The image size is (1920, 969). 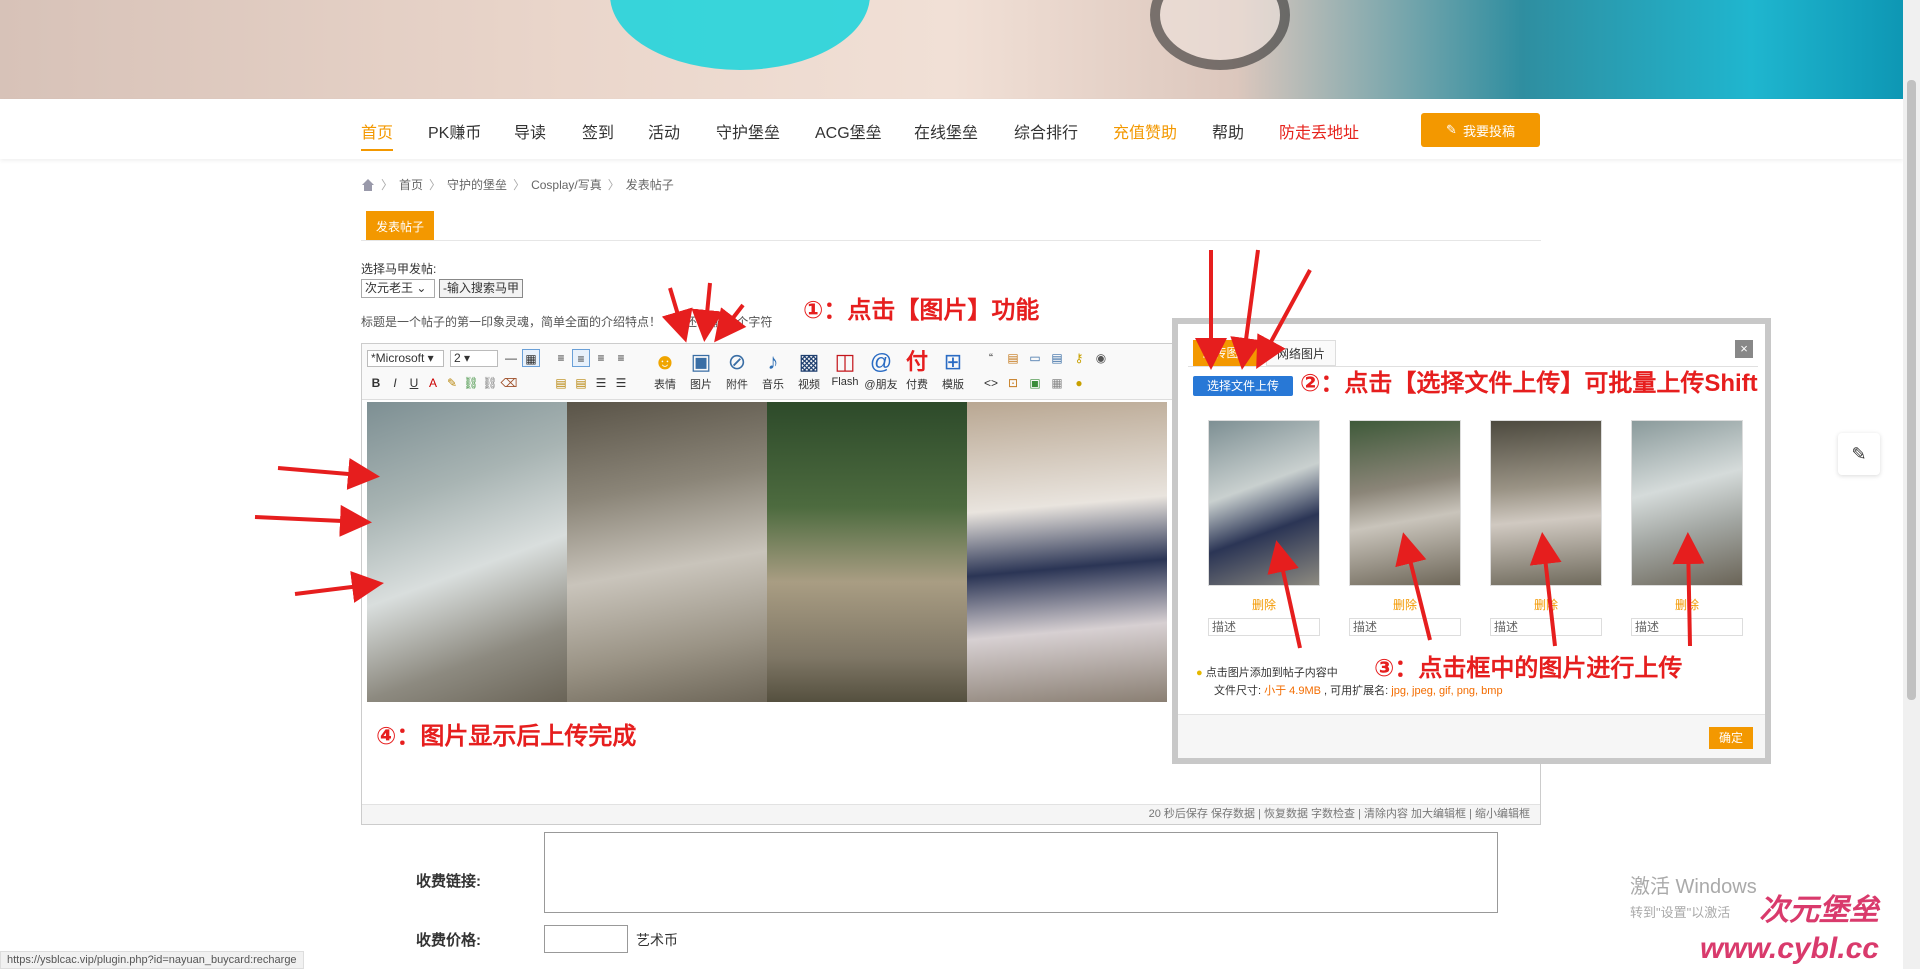 I want to click on edit-icon: ✎, so click(x=1859, y=453).